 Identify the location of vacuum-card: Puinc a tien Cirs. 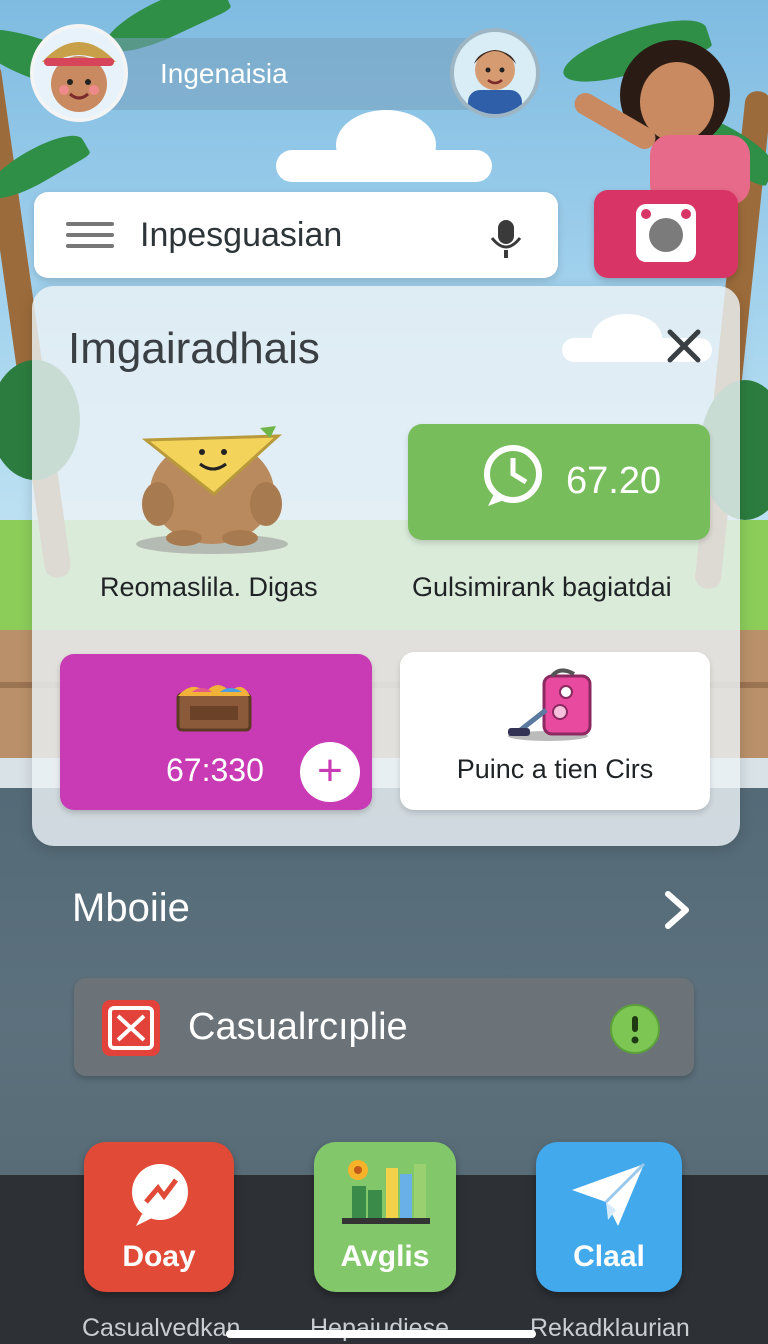
(555, 731).